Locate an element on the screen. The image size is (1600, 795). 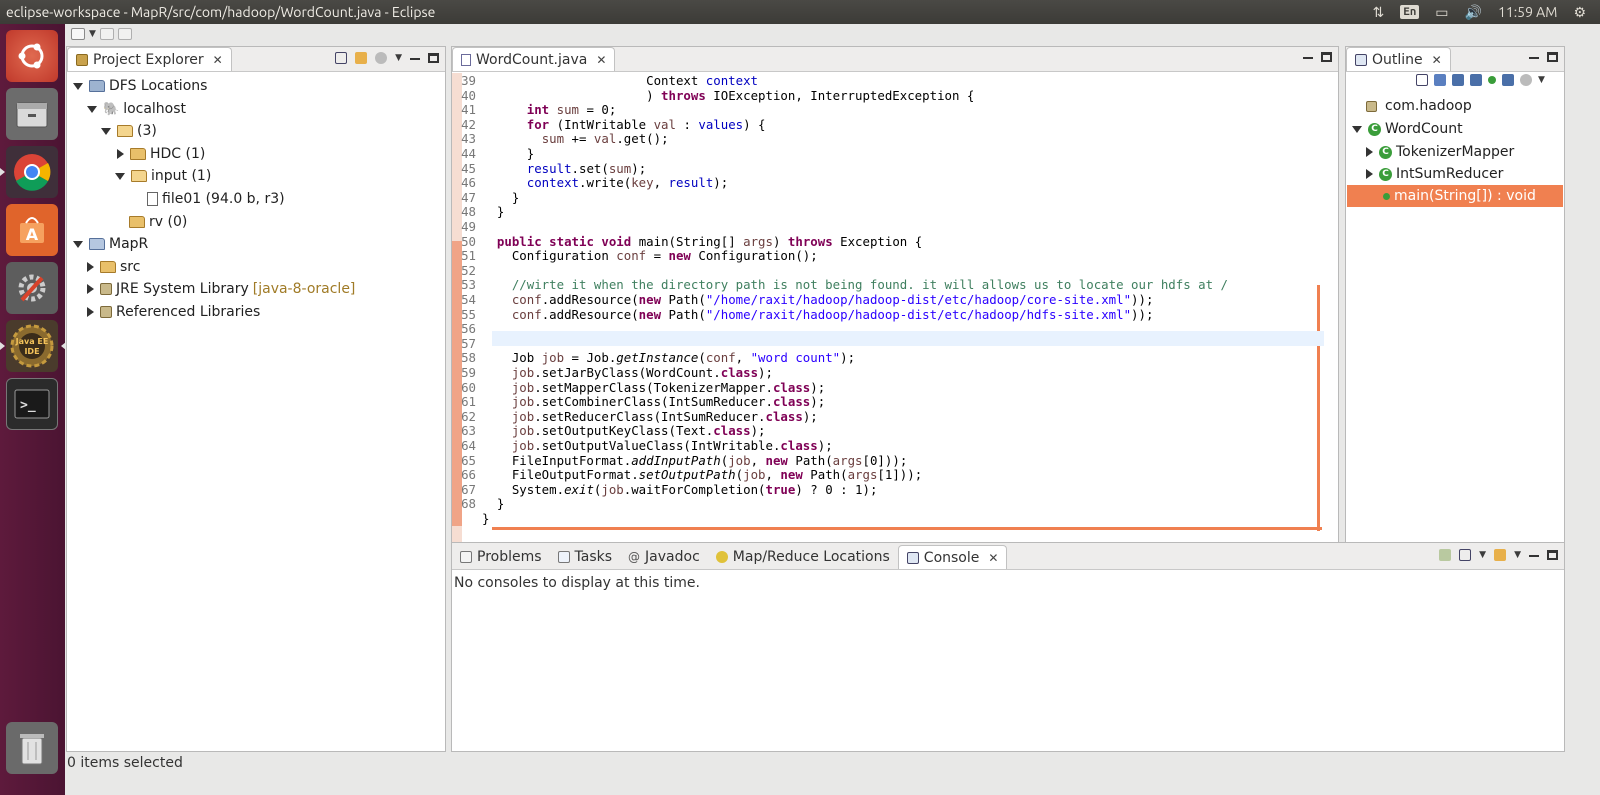
tree-item-root-folder: (3) is located at coordinates (129, 131).